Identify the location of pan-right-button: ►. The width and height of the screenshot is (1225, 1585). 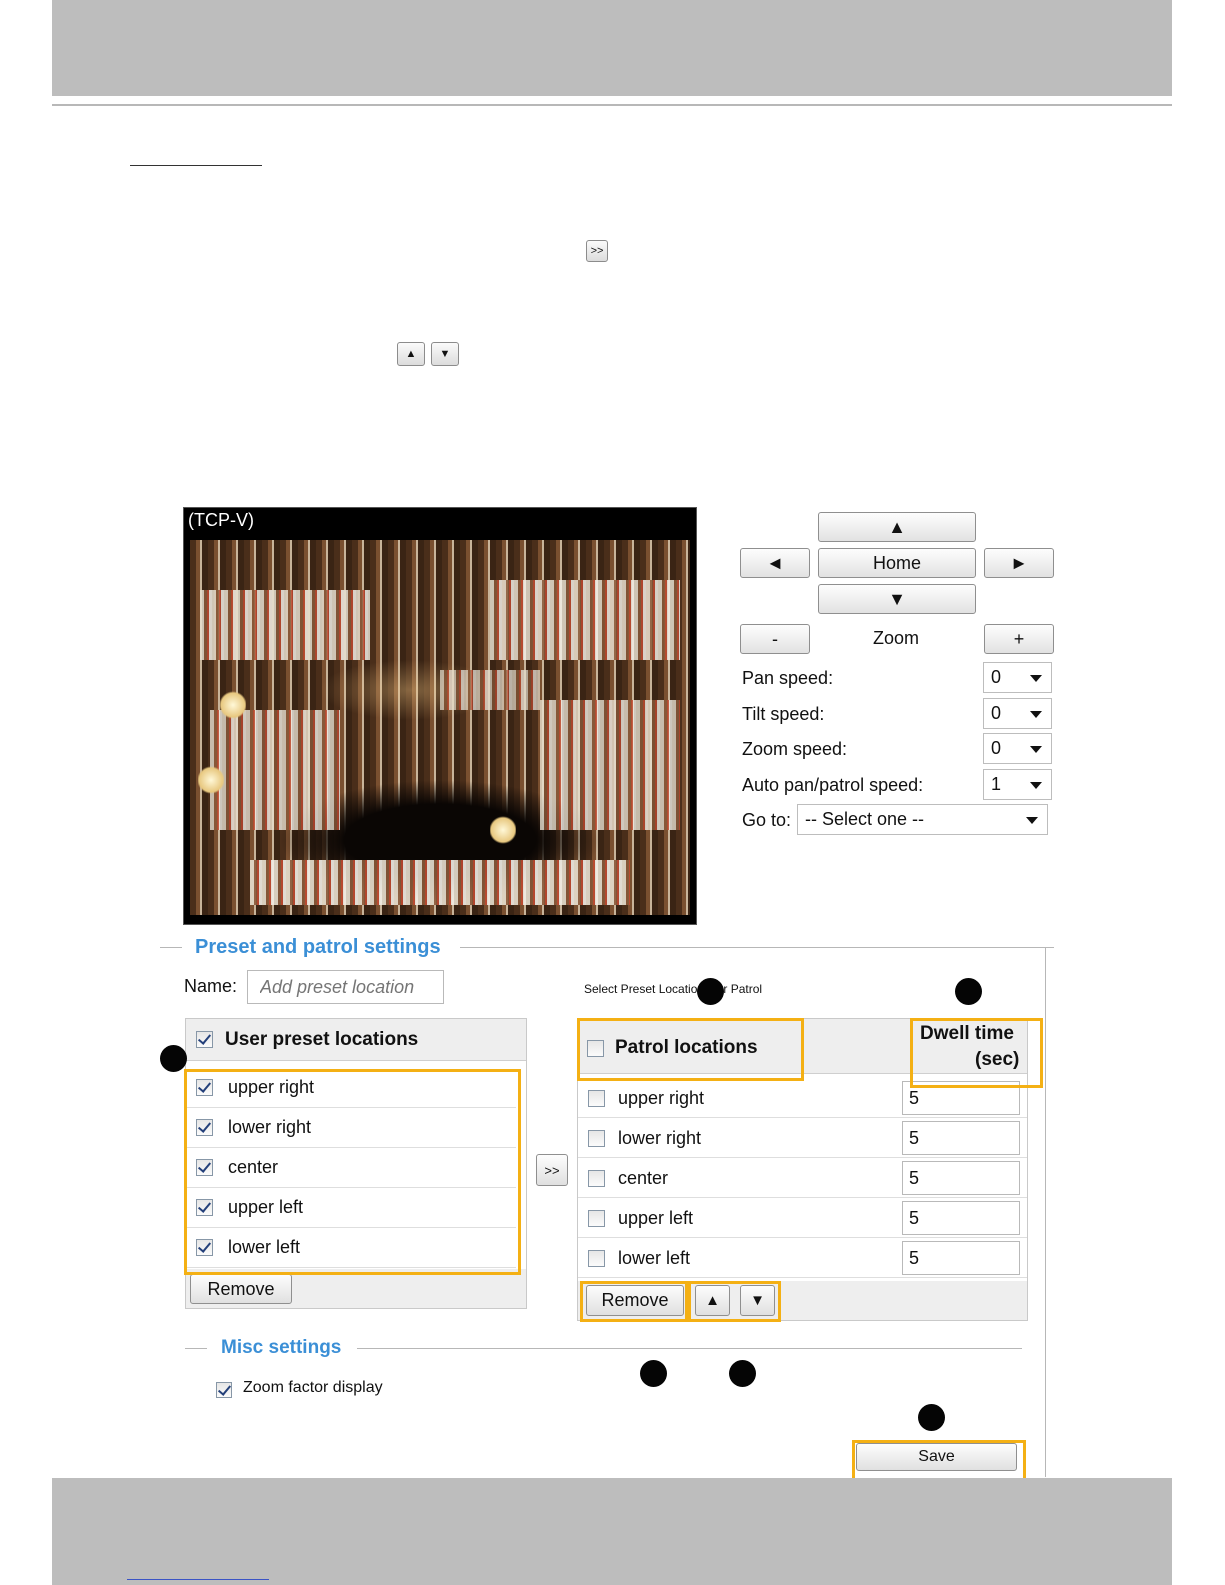
(1019, 563).